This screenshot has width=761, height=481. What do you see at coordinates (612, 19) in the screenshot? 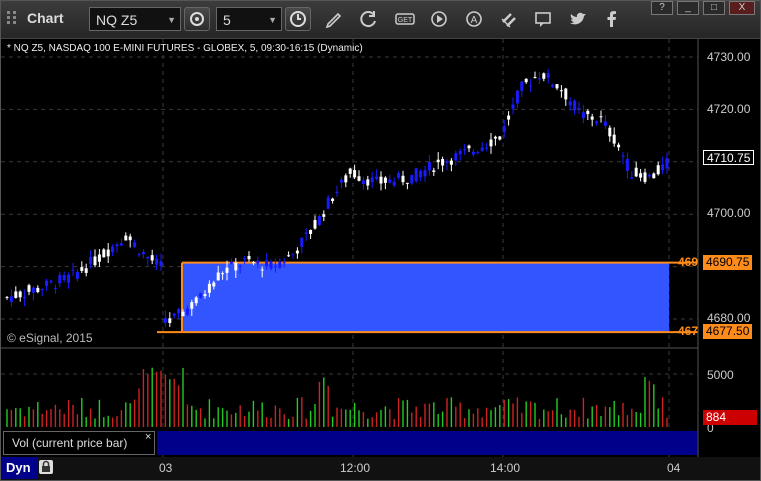
I see `facebook-icon` at bounding box center [612, 19].